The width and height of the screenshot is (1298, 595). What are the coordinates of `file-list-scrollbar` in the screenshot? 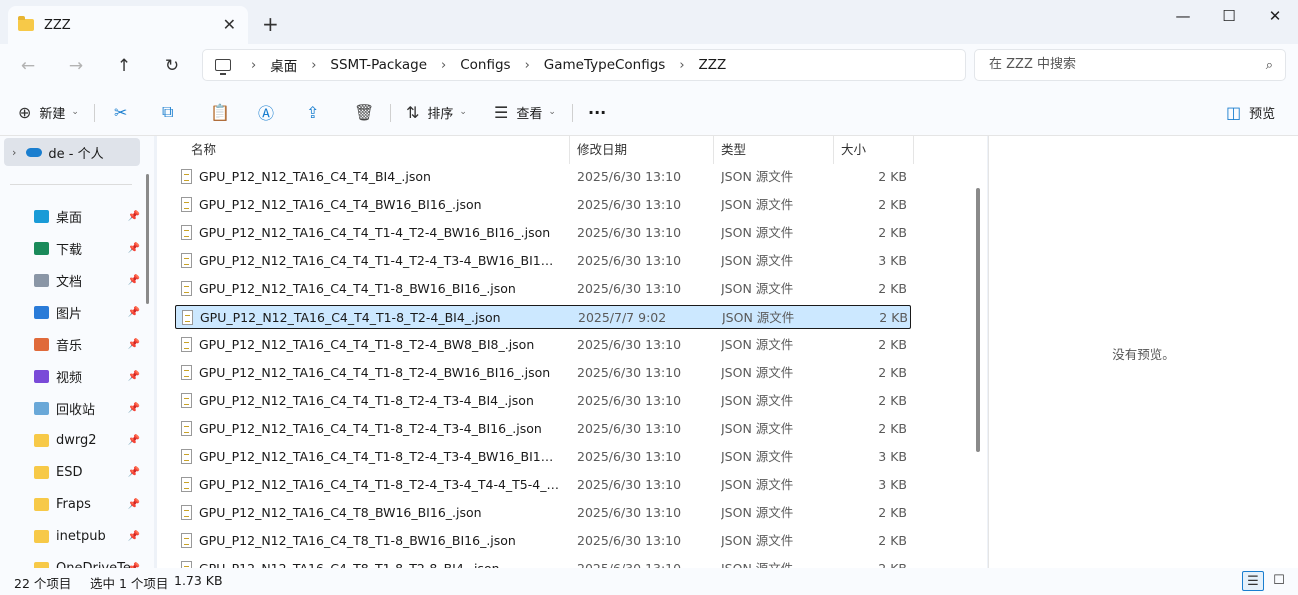 It's located at (978, 320).